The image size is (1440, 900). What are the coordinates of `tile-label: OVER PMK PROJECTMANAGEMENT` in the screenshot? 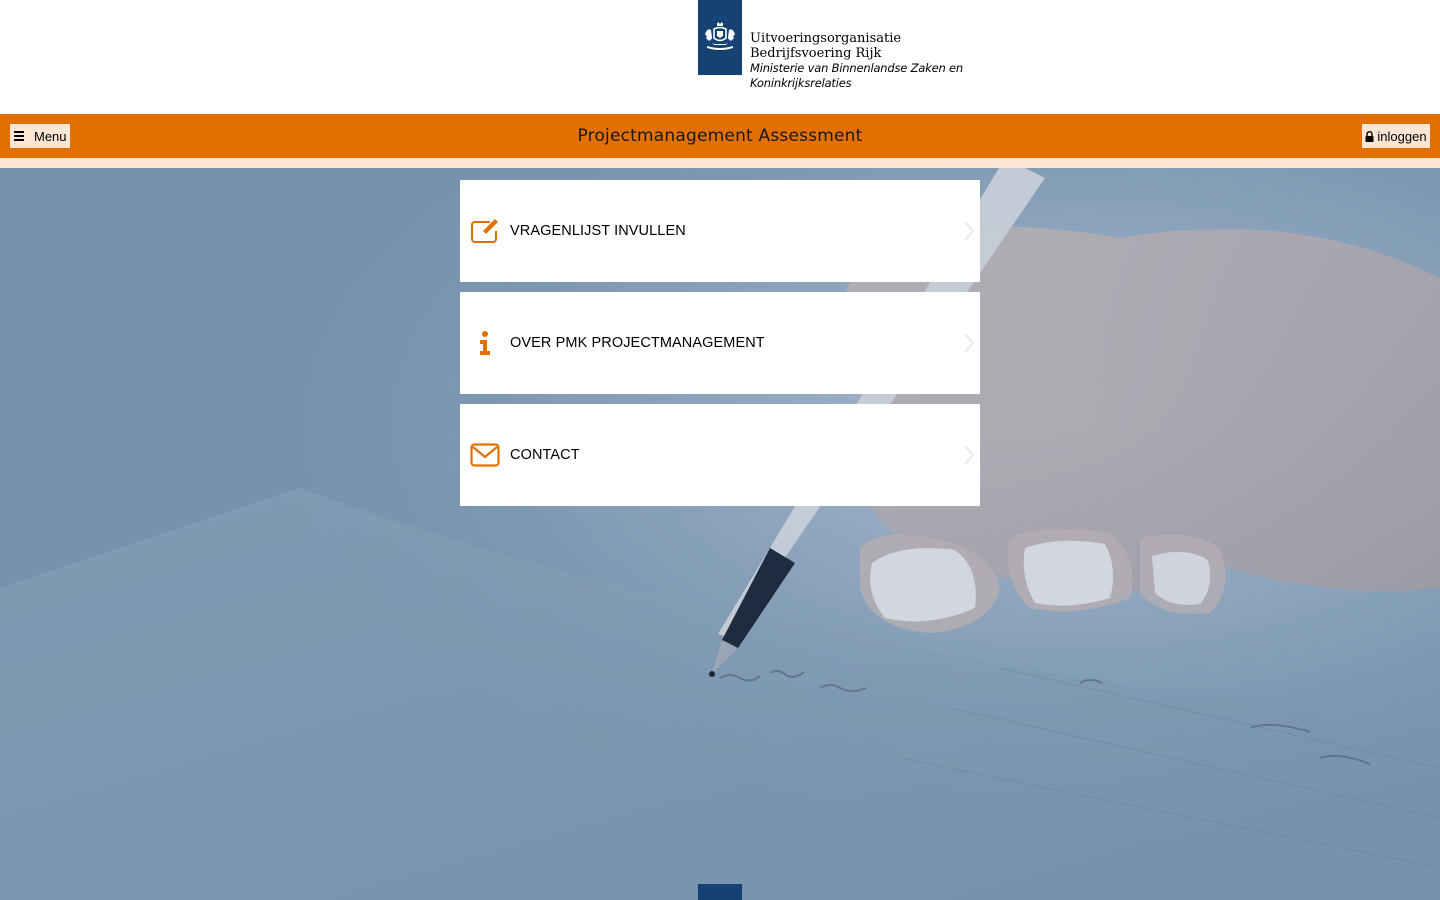 It's located at (637, 343).